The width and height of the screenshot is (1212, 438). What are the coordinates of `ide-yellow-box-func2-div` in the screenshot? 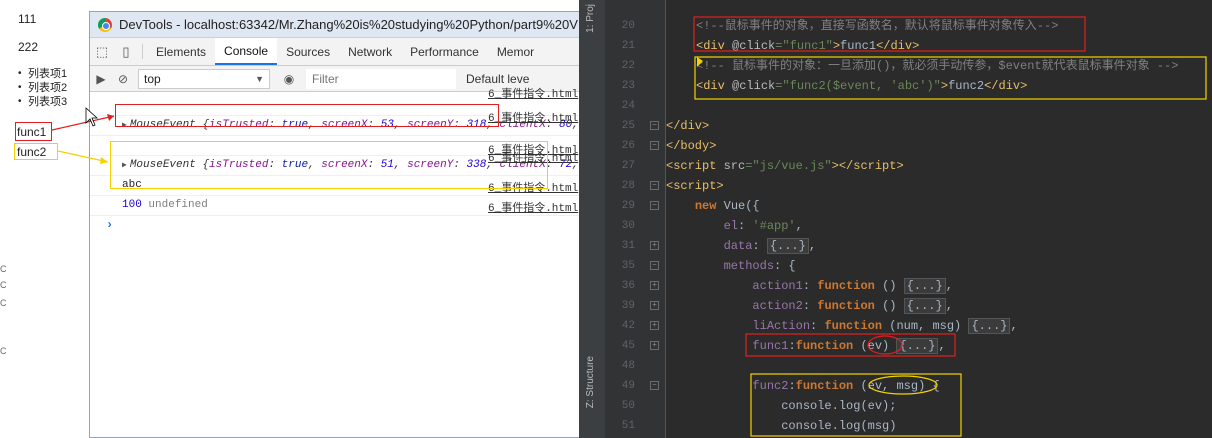 It's located at (950, 78).